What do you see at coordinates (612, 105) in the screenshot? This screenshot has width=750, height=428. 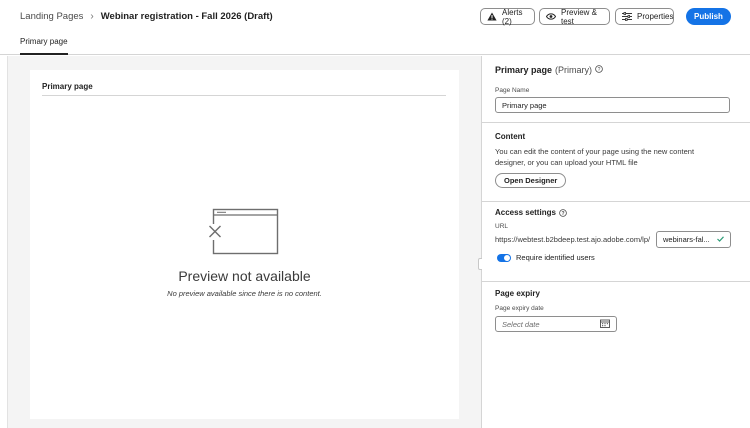 I see `page-name-field: Primary page` at bounding box center [612, 105].